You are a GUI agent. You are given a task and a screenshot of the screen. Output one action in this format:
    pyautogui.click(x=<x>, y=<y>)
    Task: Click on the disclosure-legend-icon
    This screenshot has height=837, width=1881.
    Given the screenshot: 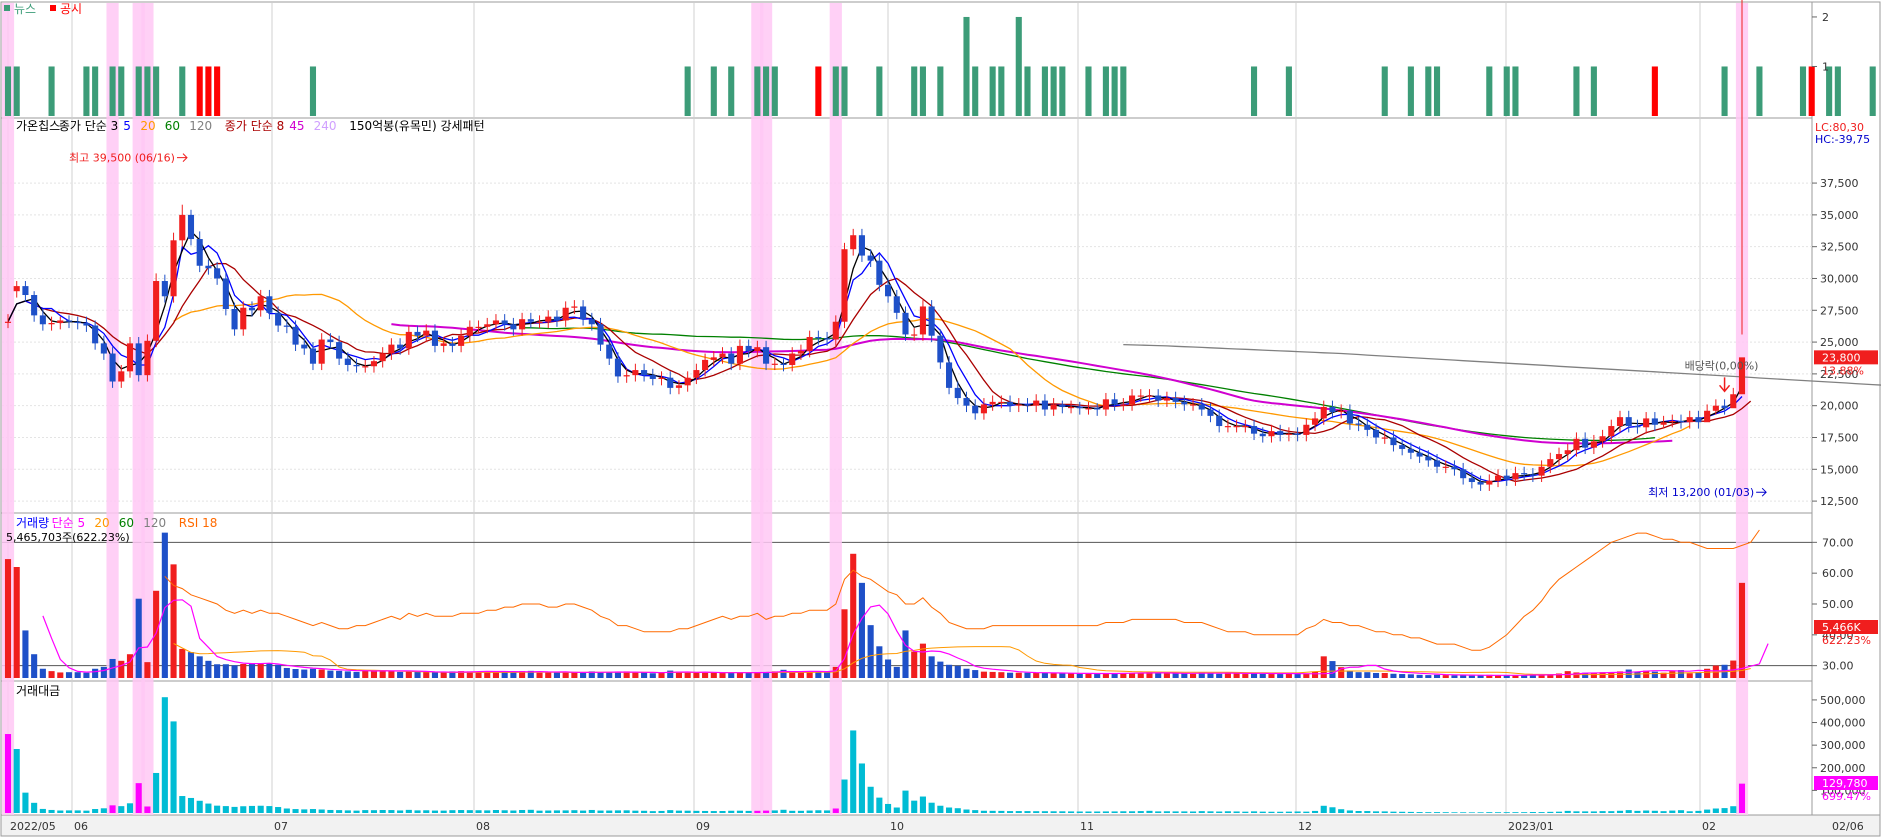 What is the action you would take?
    pyautogui.click(x=53, y=8)
    